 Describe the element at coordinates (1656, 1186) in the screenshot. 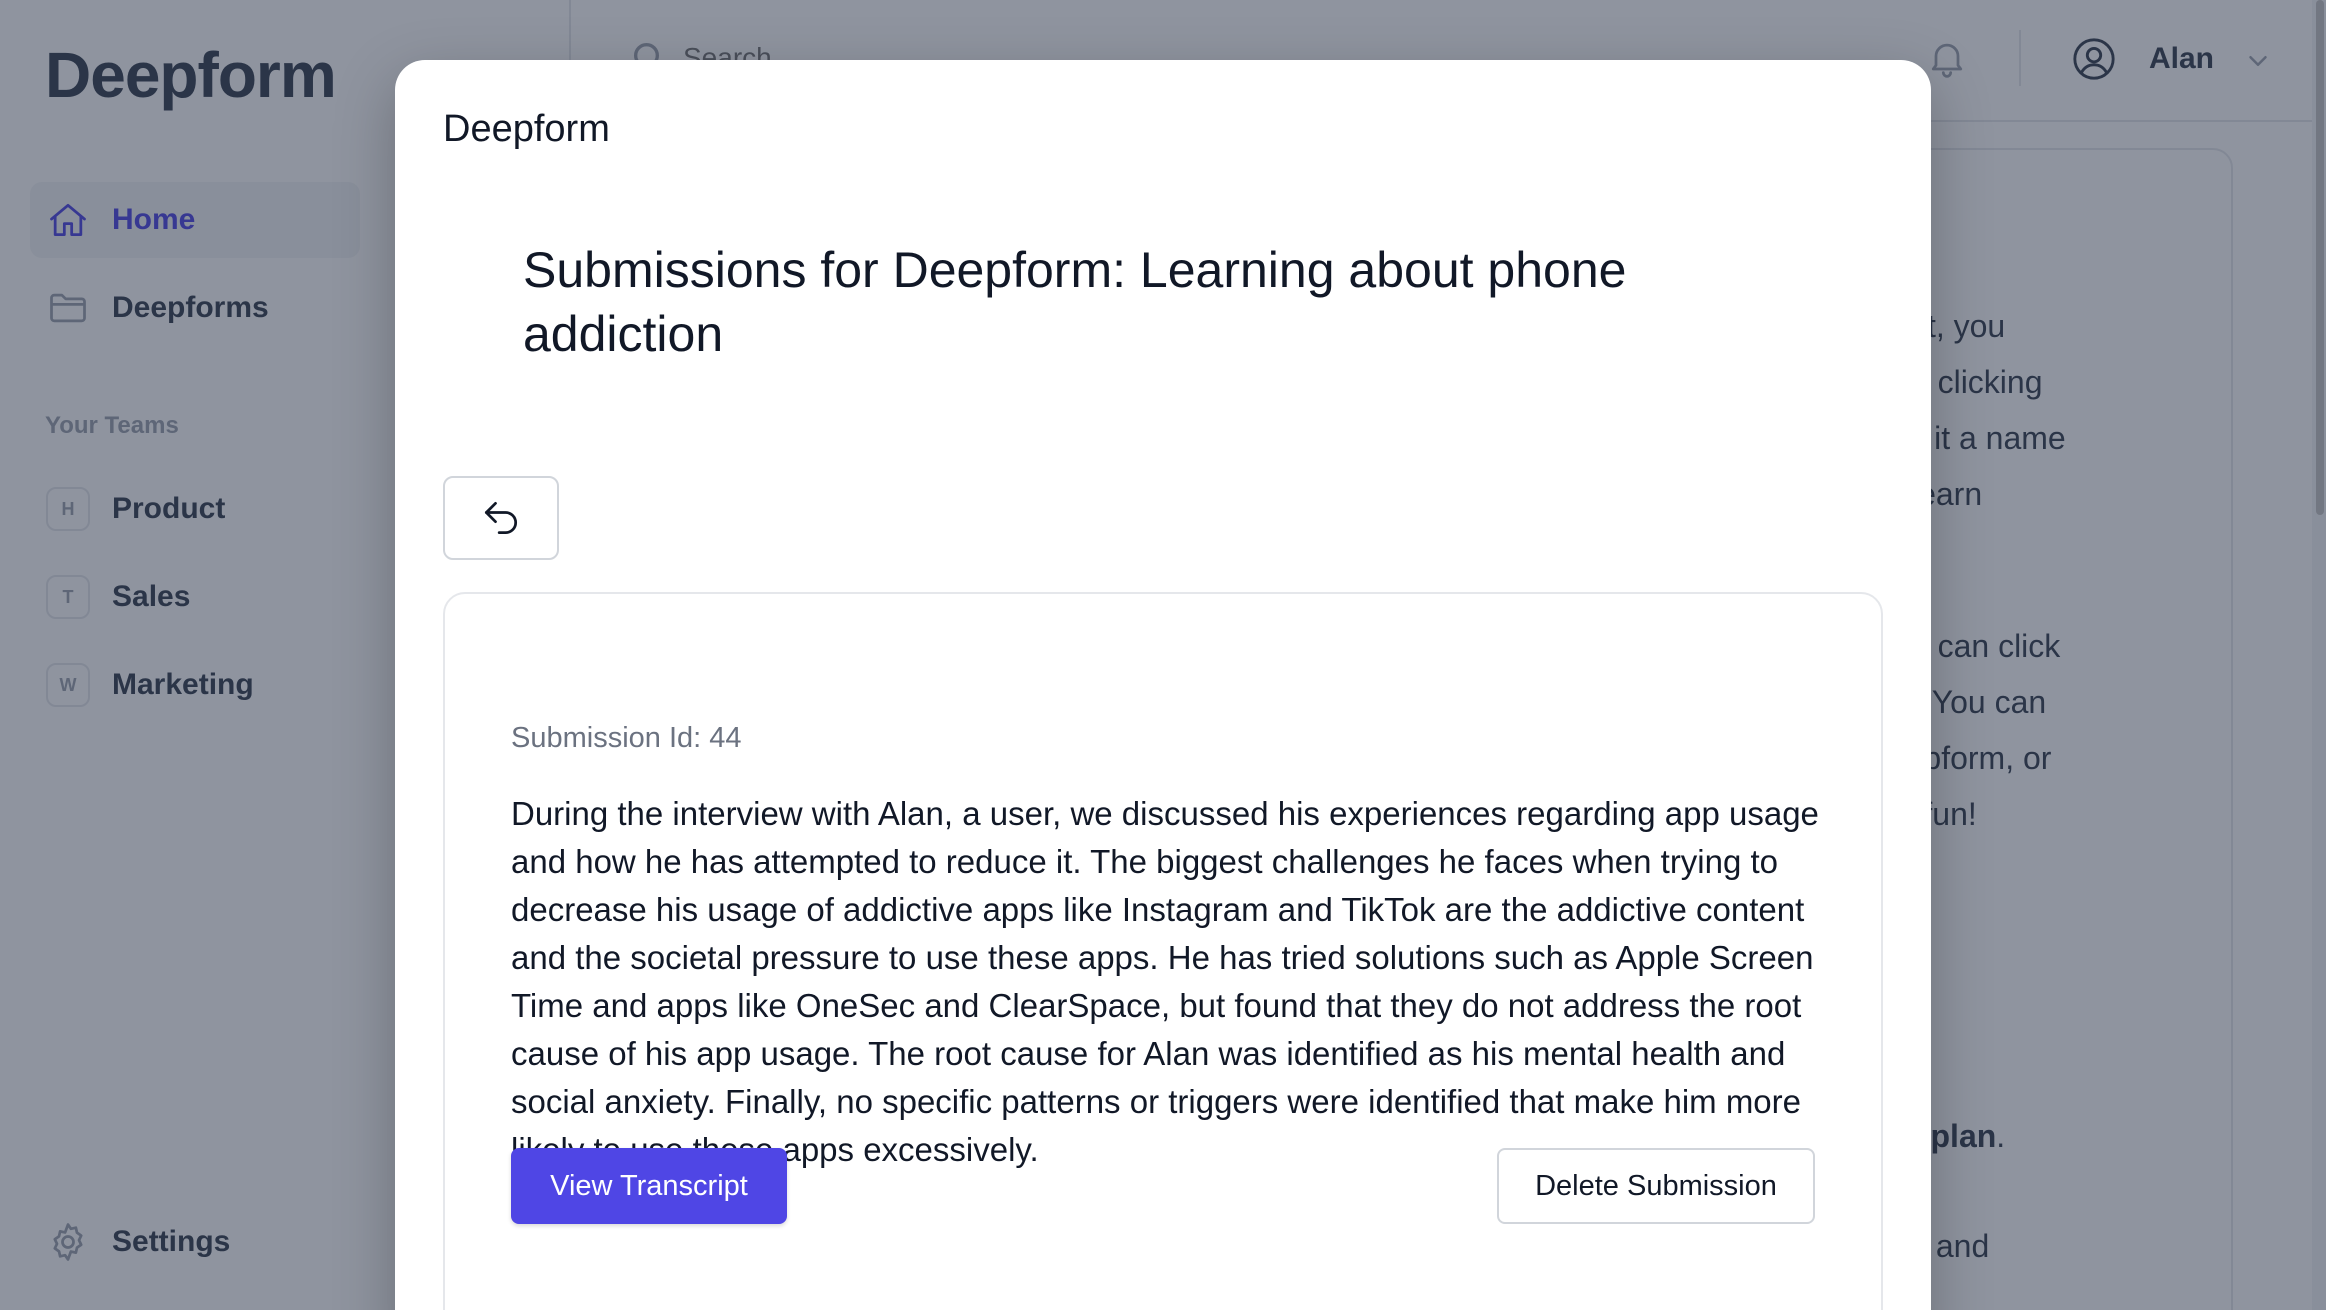

I see `delete-submission-button: Delete Submission` at that location.